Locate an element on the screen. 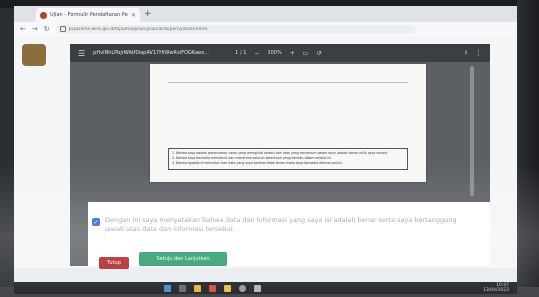 Image resolution: width=539 pixels, height=297 pixels. search-icon is located at coordinates (182, 288).